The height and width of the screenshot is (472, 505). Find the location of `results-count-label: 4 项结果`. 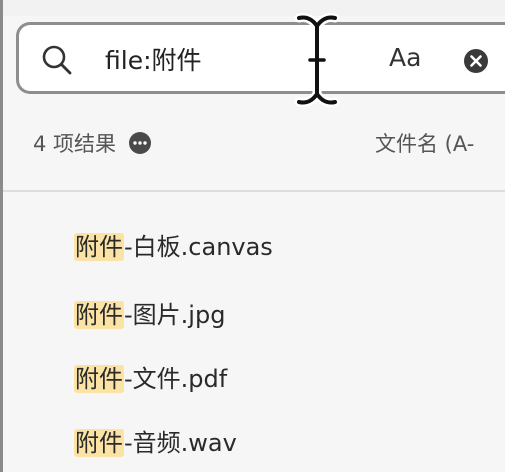

results-count-label: 4 项结果 is located at coordinates (75, 144).